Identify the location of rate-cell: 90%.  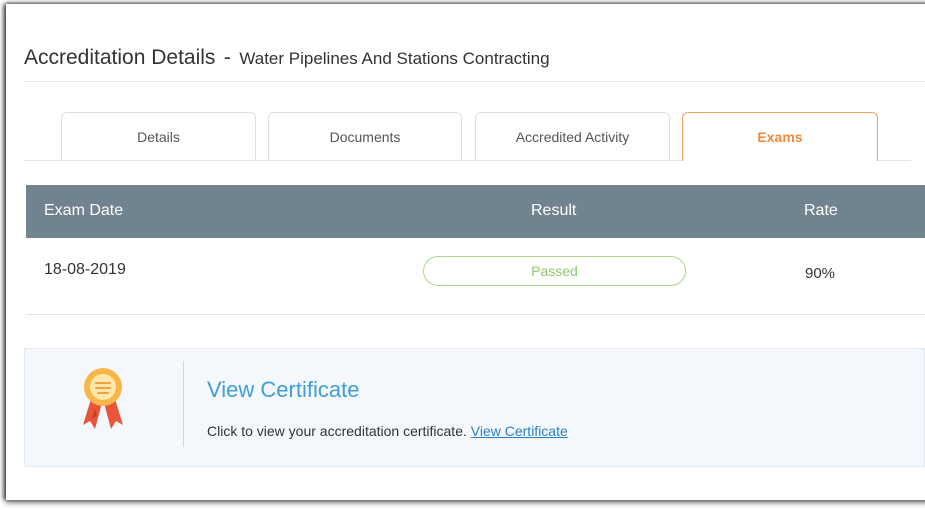
(820, 273).